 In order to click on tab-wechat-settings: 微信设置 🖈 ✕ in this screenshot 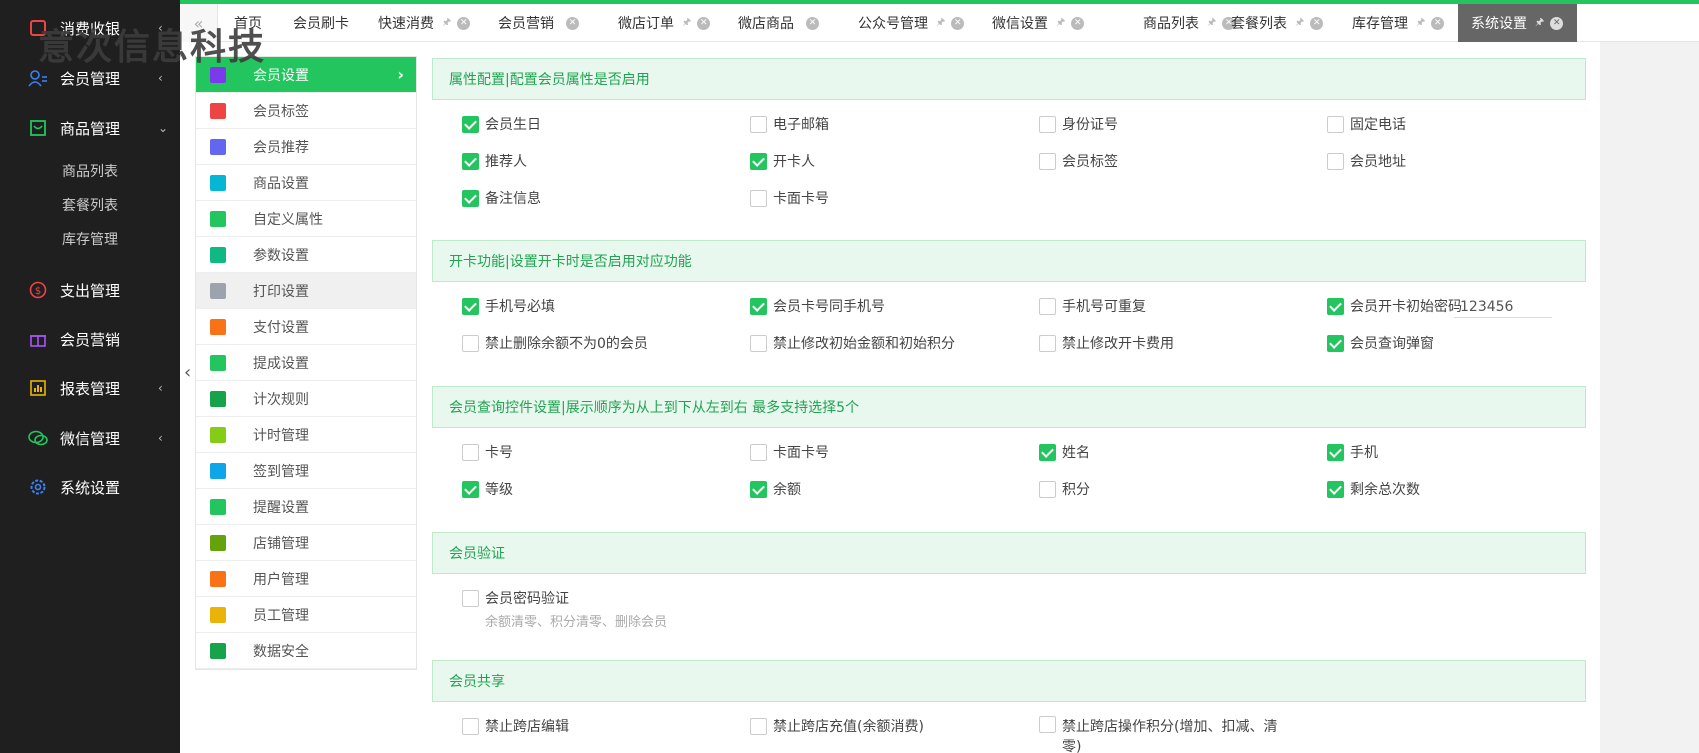, I will do `click(1038, 23)`.